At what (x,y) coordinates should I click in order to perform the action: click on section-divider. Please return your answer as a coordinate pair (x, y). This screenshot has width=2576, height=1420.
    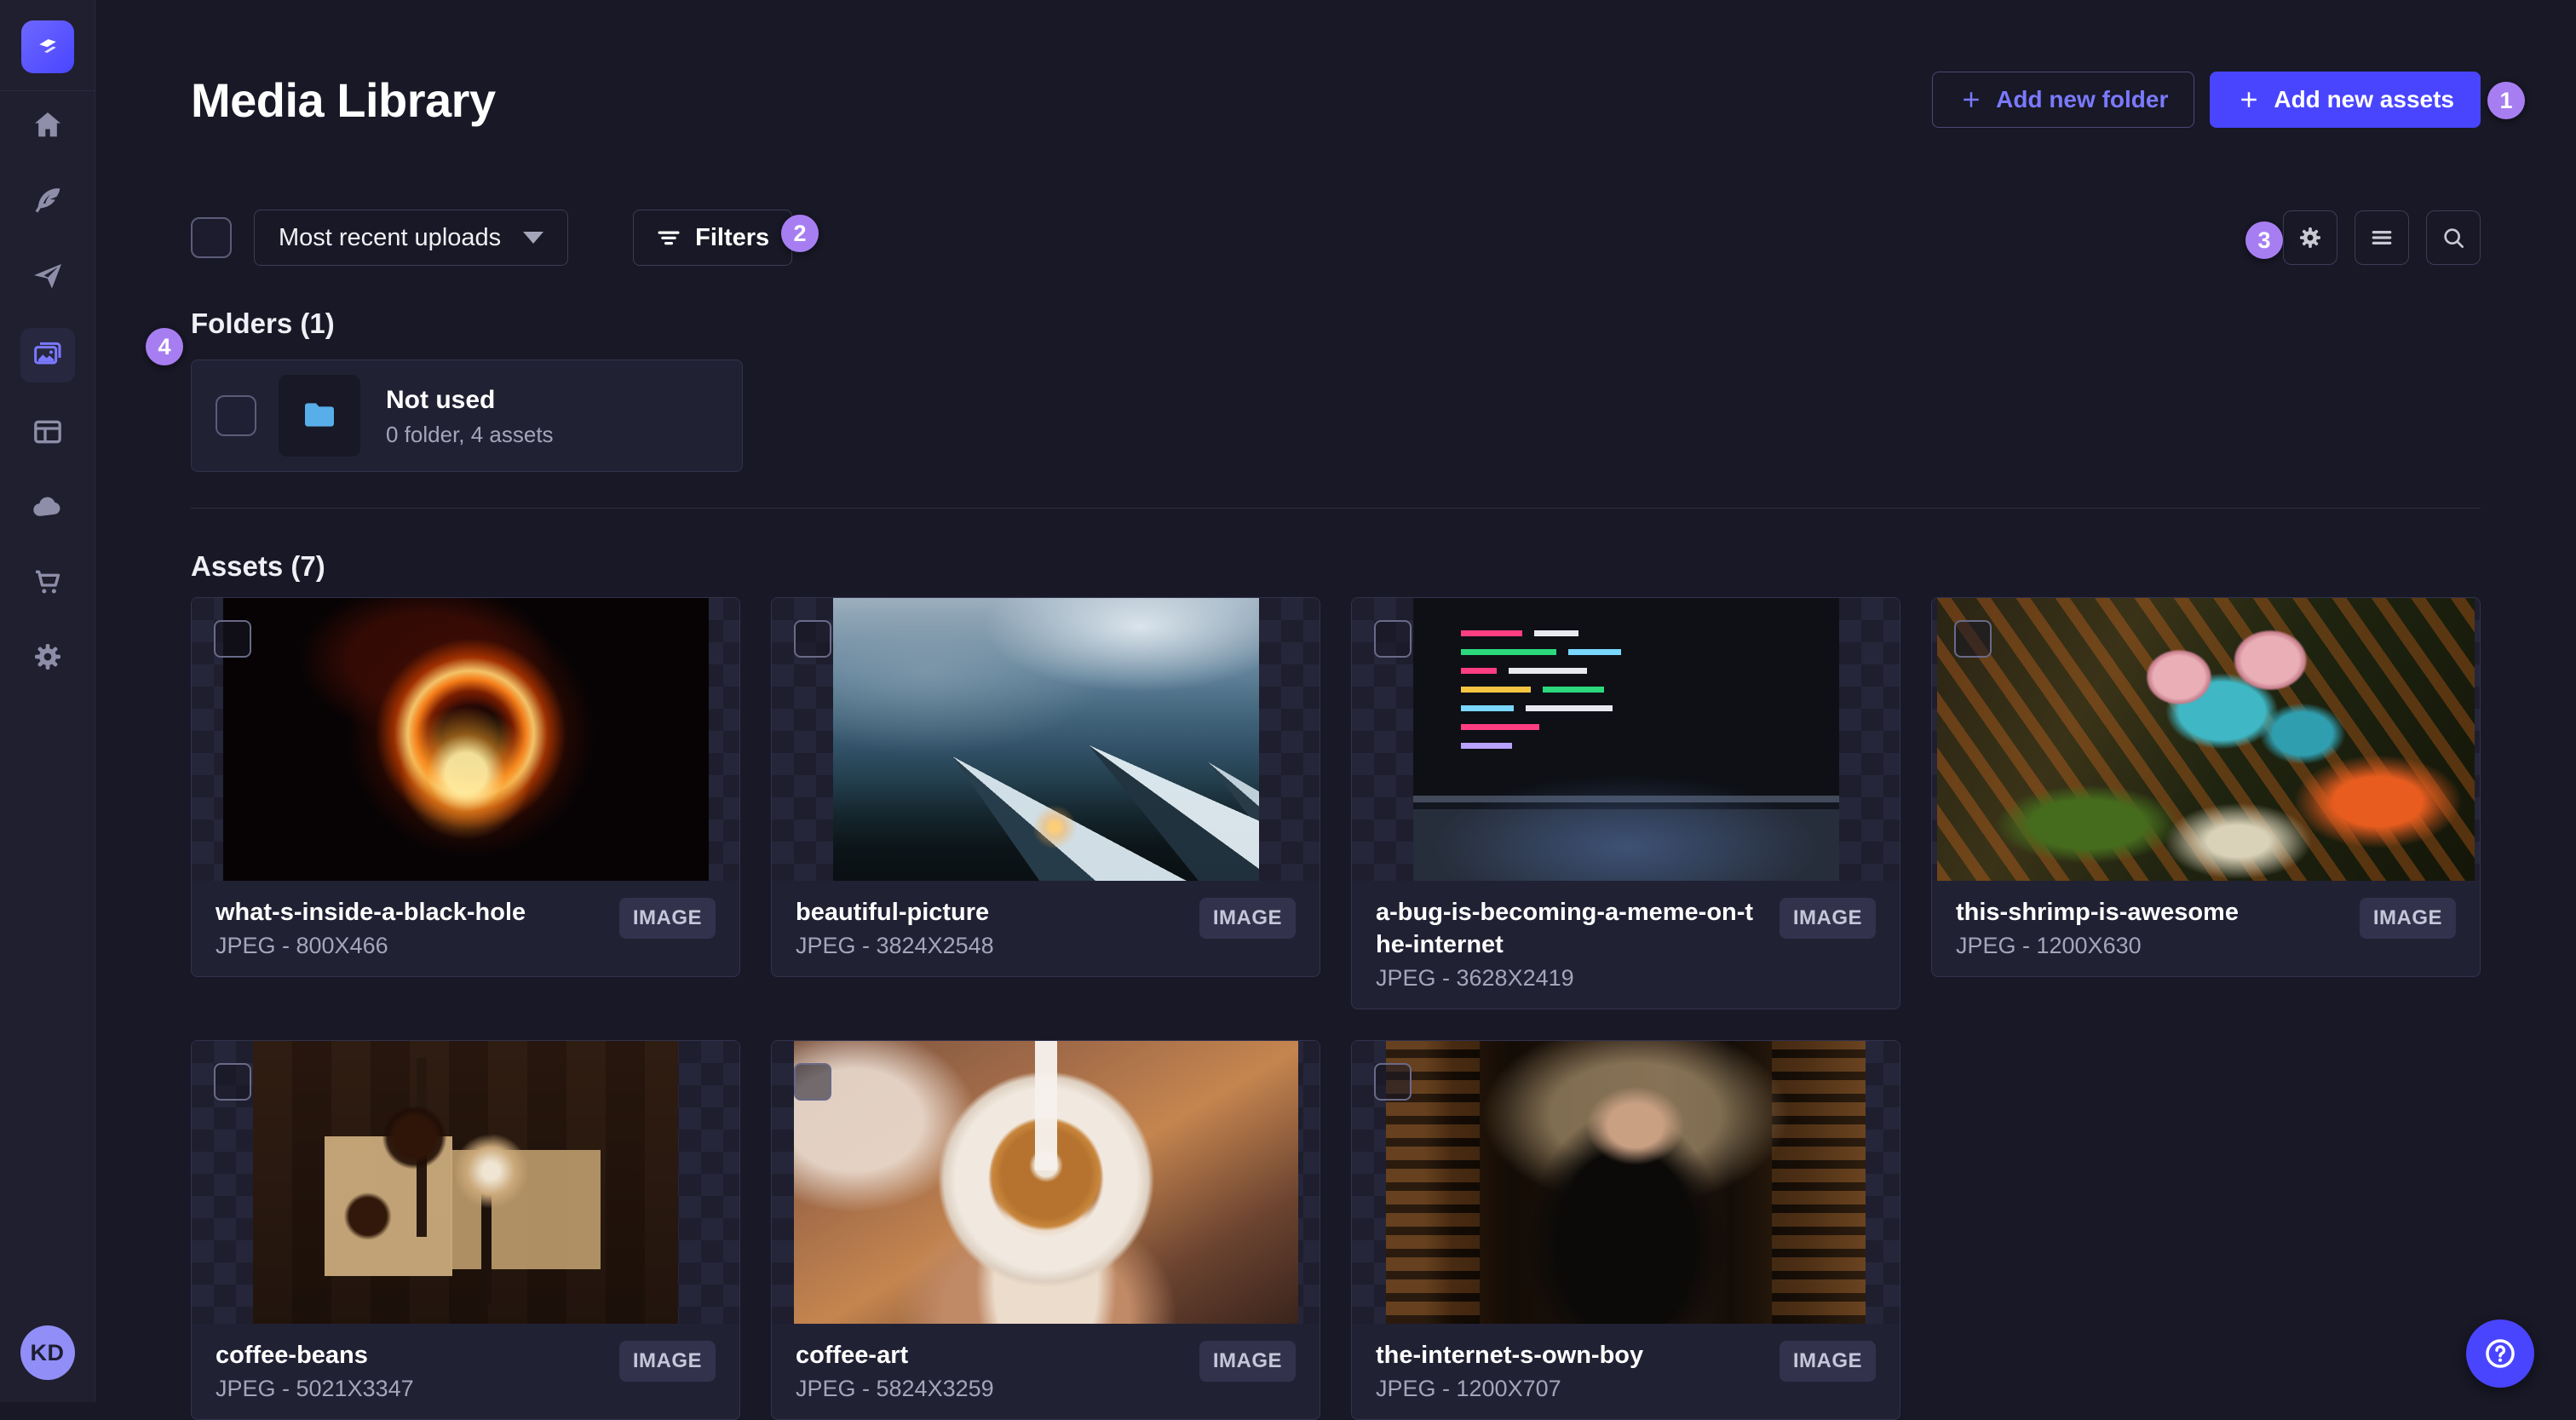
    Looking at the image, I should click on (1336, 509).